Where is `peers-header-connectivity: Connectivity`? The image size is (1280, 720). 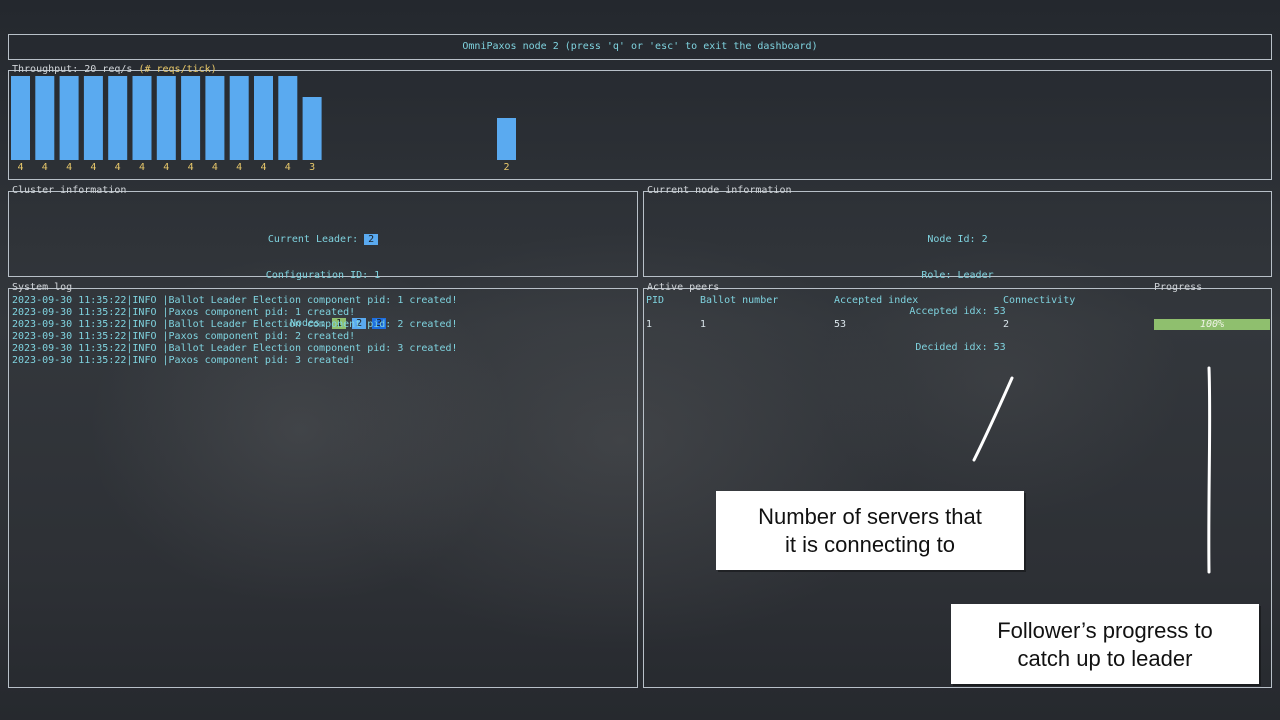 peers-header-connectivity: Connectivity is located at coordinates (1039, 300).